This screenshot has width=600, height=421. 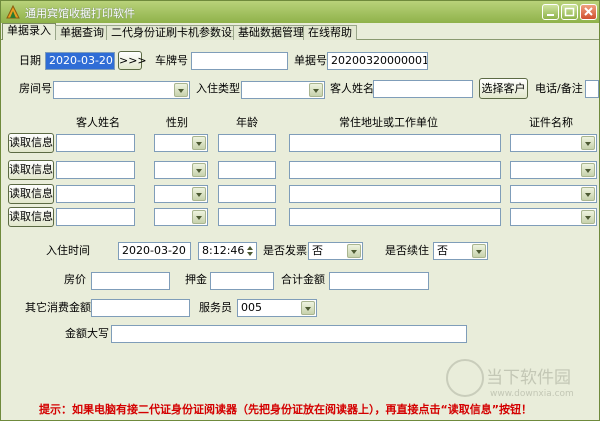 What do you see at coordinates (551, 122) in the screenshot?
I see `col-id-type: 证件名称` at bounding box center [551, 122].